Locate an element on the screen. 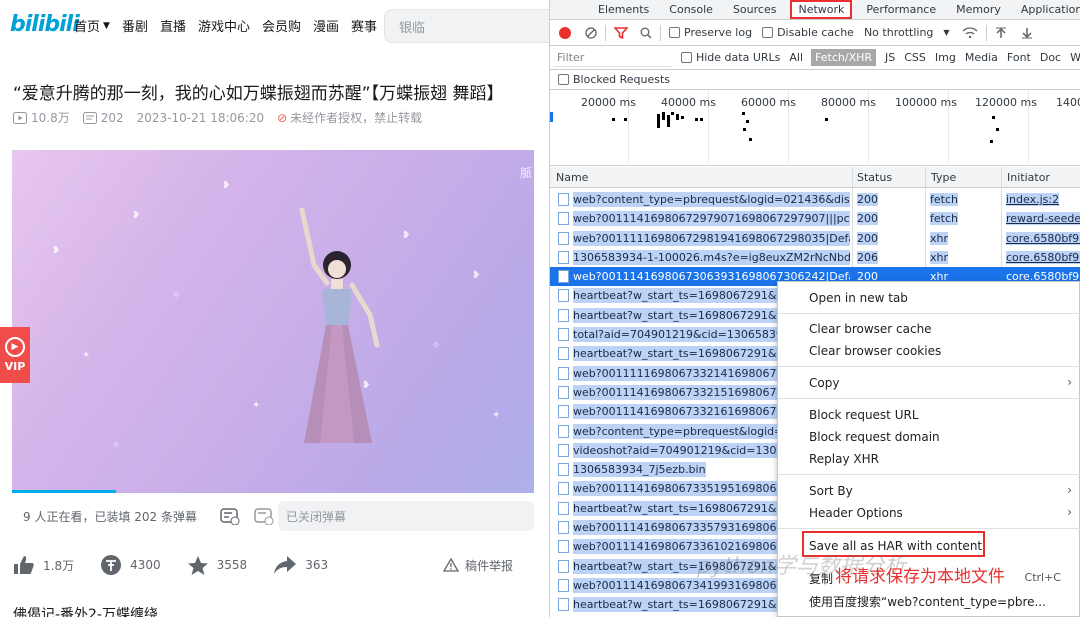 Image resolution: width=1080 pixels, height=617 pixels. filter-type-font: Font is located at coordinates (1019, 57).